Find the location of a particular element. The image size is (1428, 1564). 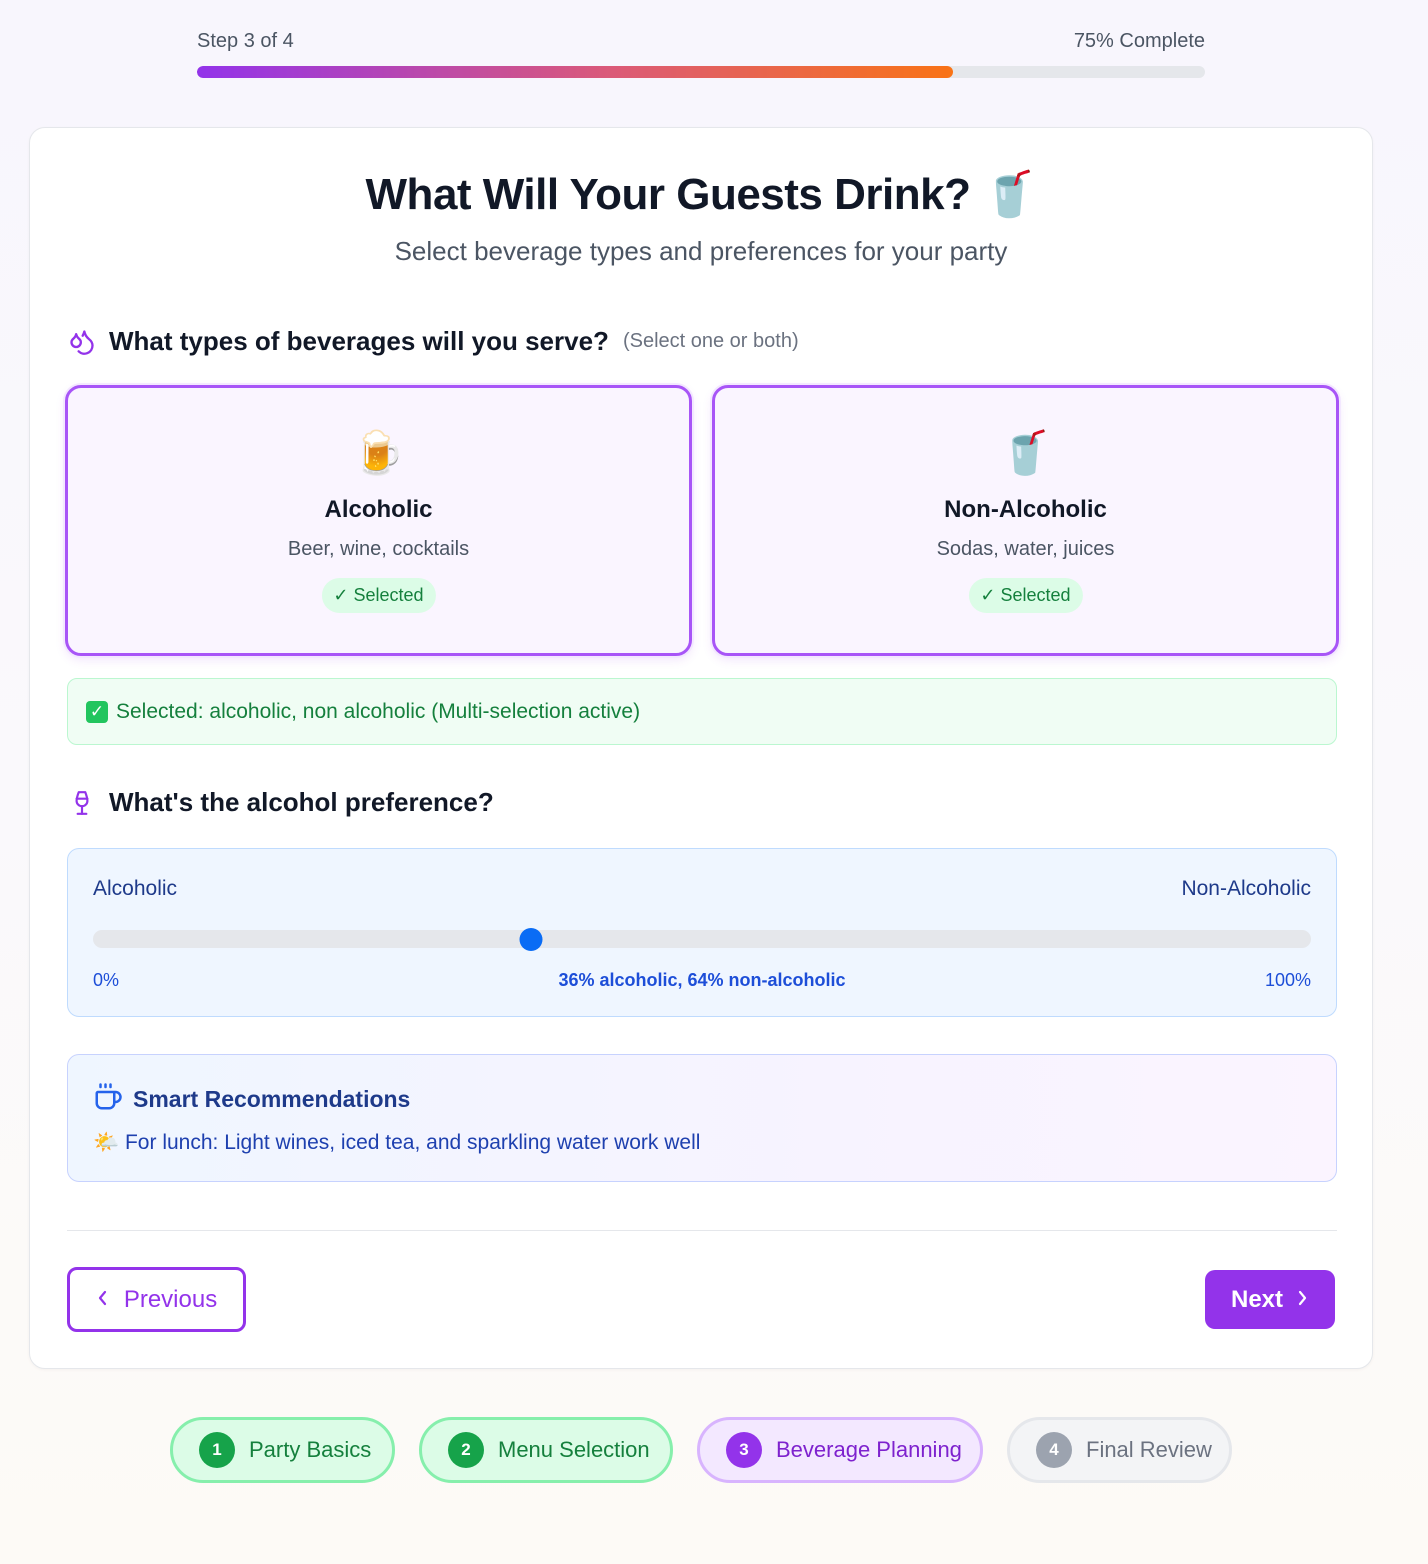

slider-thumb is located at coordinates (531, 939).